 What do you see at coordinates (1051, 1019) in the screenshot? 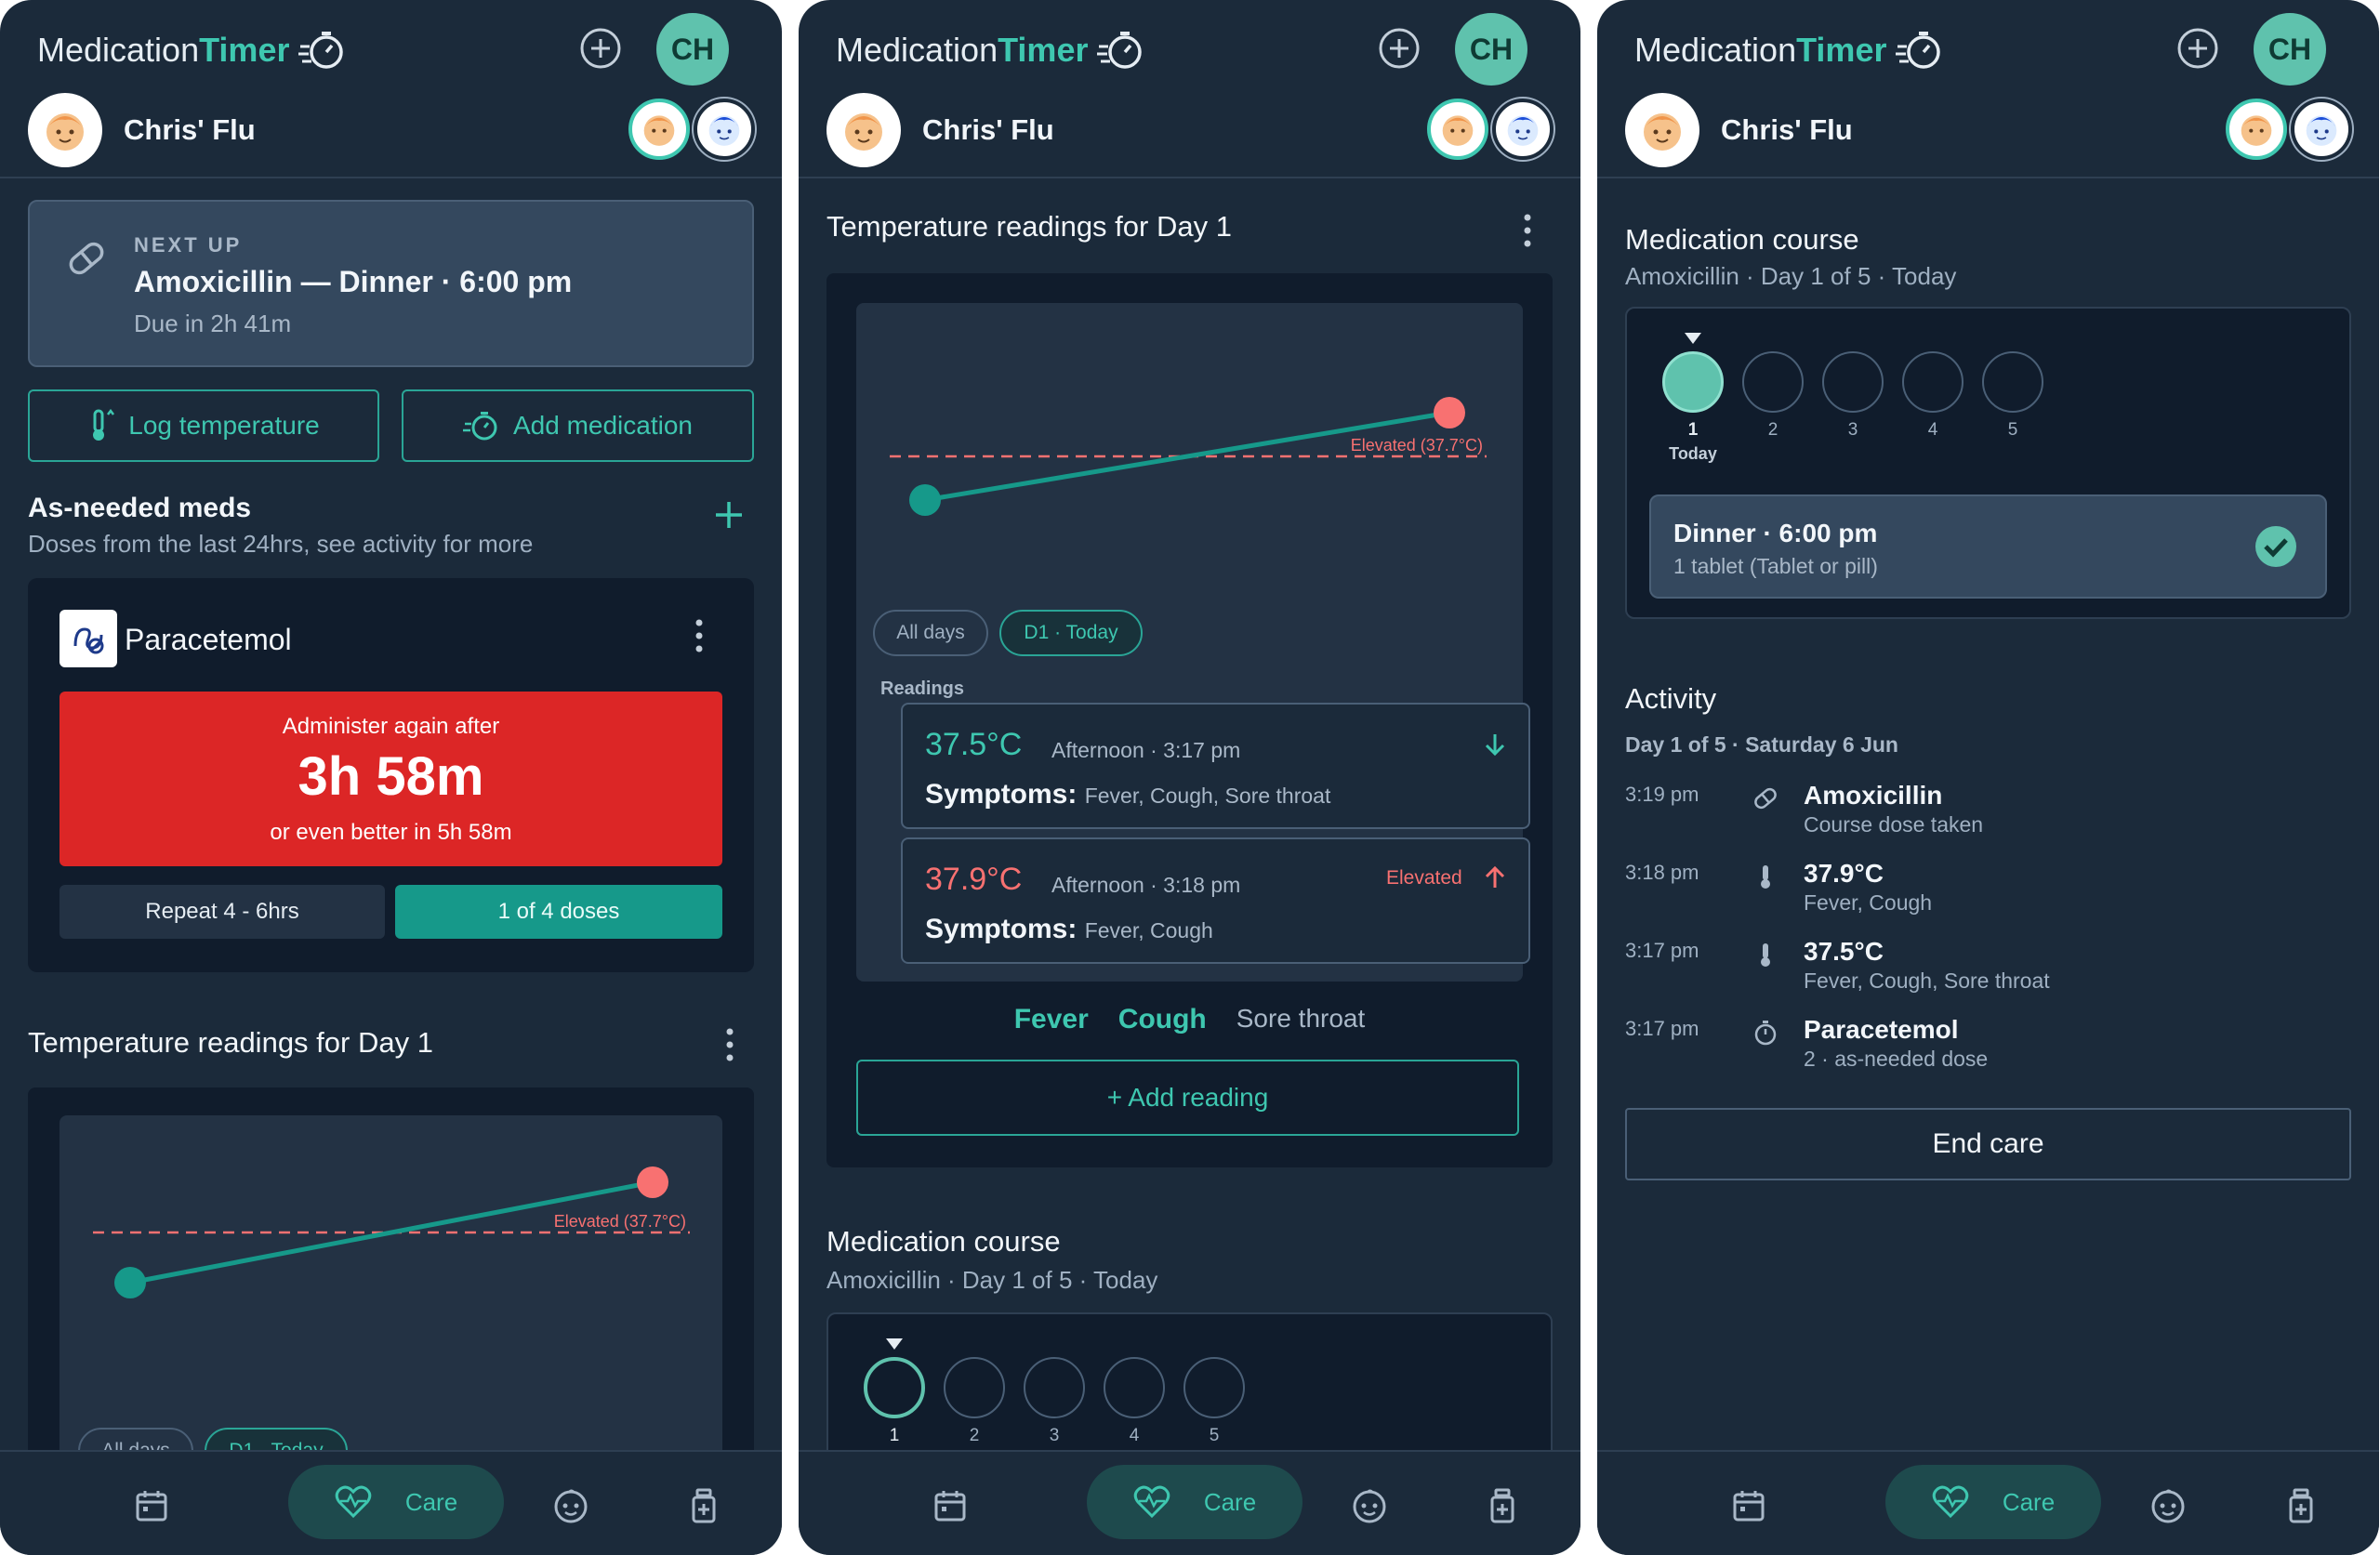
I see `legend-fever: Fever` at bounding box center [1051, 1019].